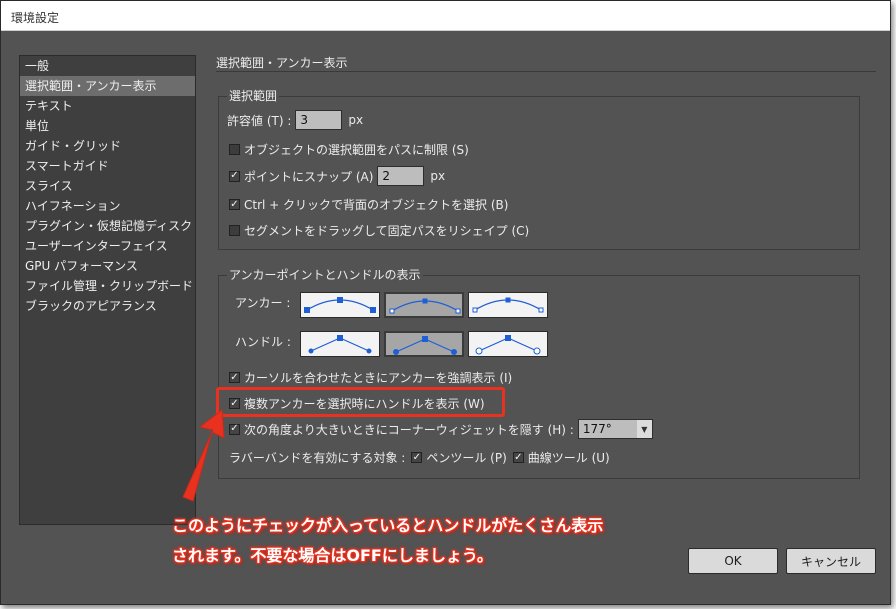  What do you see at coordinates (332, 555) in the screenshot?
I see `annotation-line-2: されます。不要な場合はOFFにしましょう。` at bounding box center [332, 555].